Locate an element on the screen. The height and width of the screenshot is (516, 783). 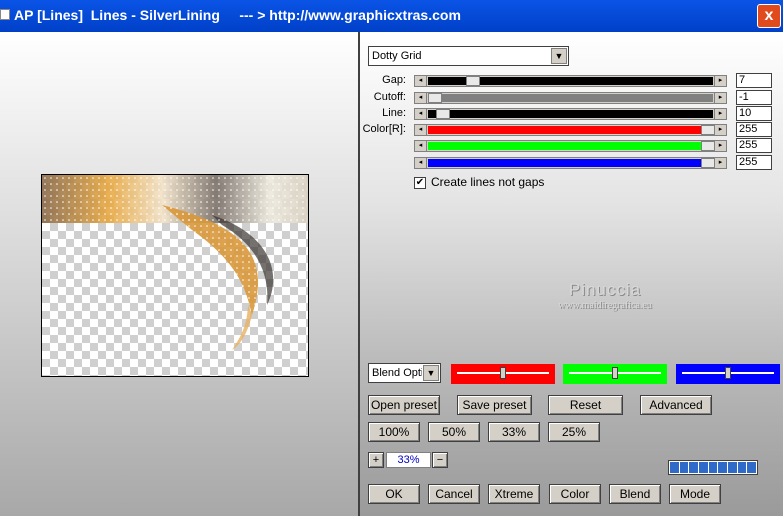
blend-options-value: Blend Optio is located at coordinates (397, 373).